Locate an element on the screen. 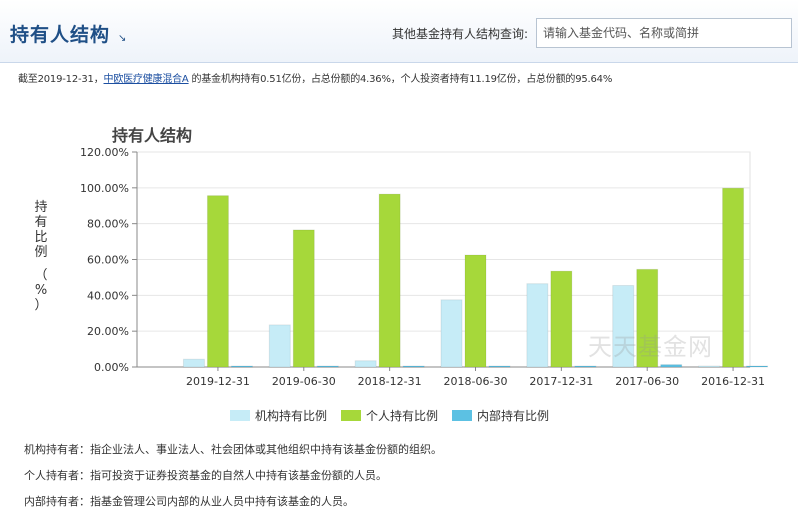 This screenshot has height=529, width=798. y-tick-label: 80.00% is located at coordinates (108, 224).